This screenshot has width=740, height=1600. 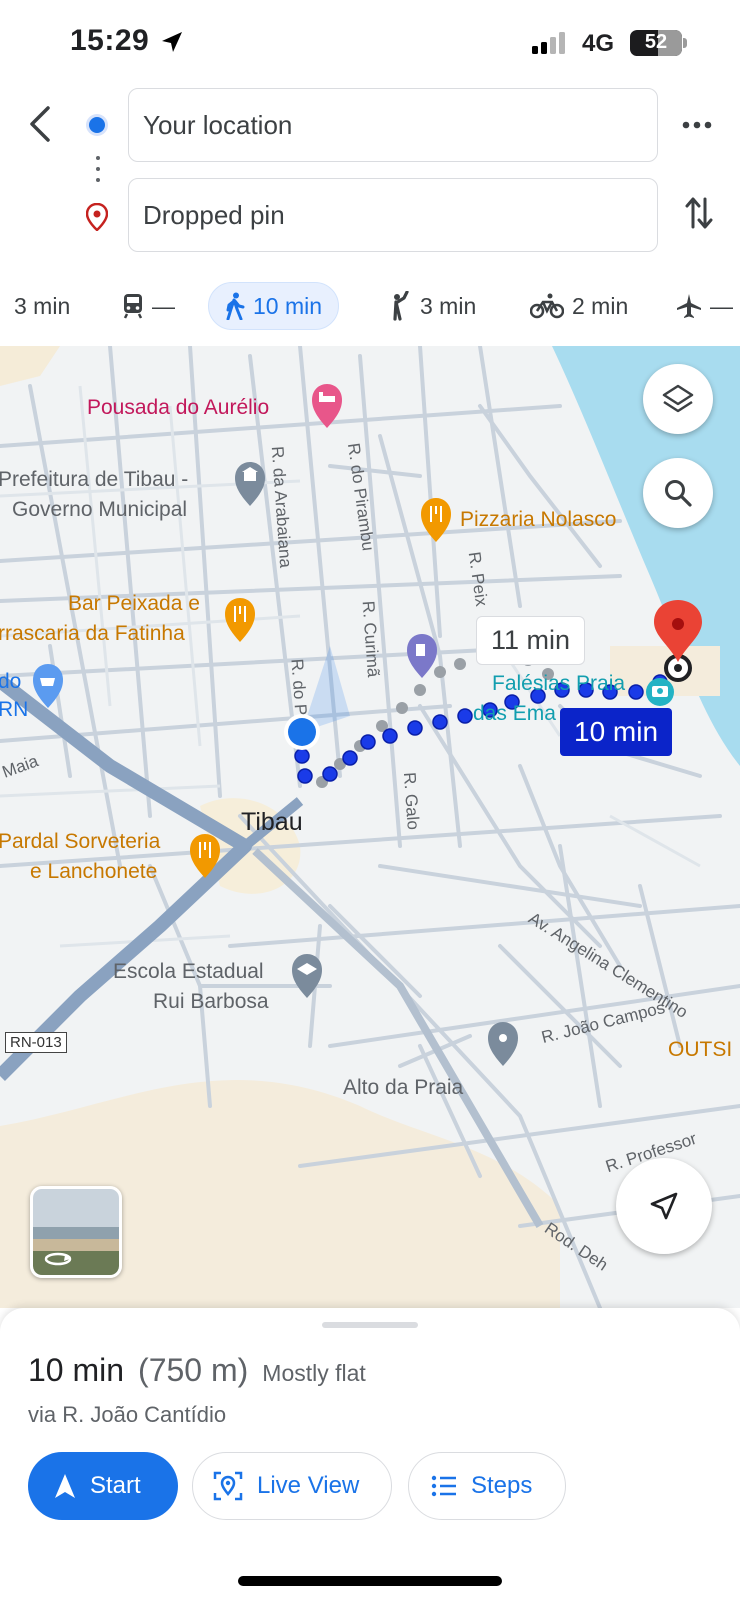 I want to click on mode-transit-label: —, so click(x=163, y=305).